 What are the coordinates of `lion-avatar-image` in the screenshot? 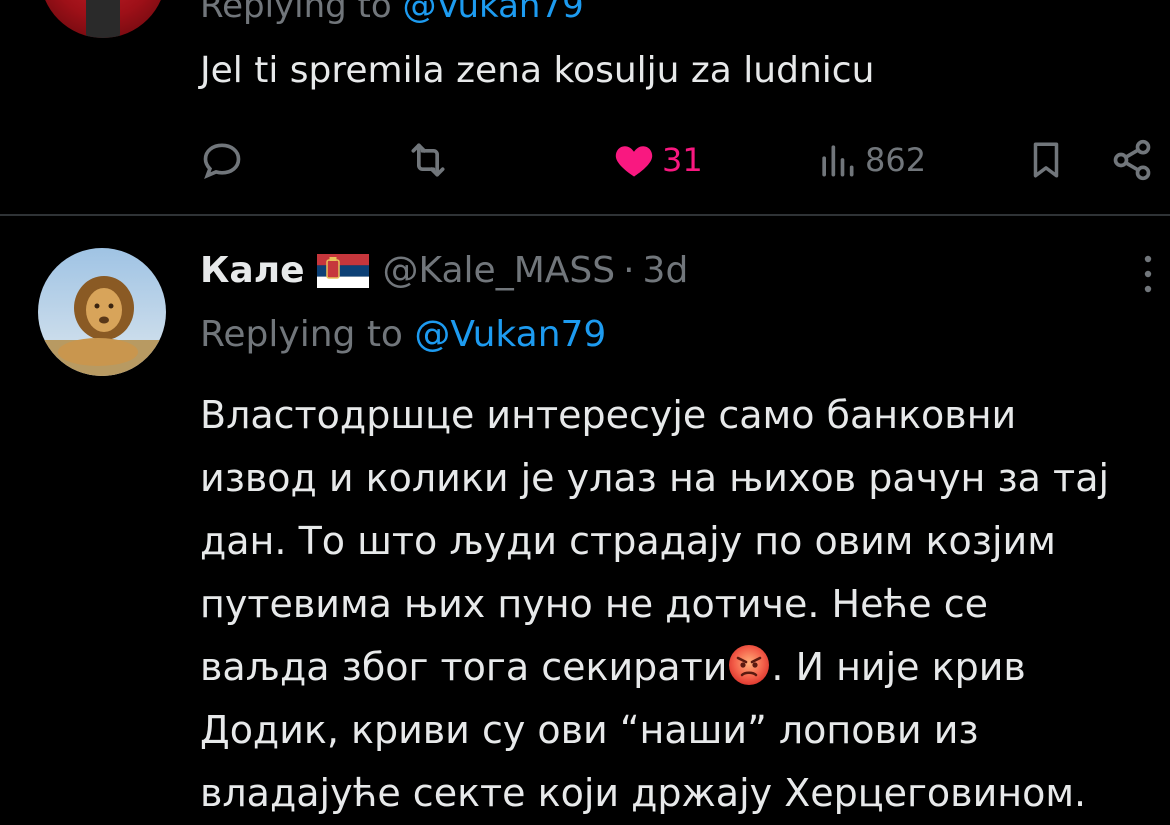 It's located at (102, 312).